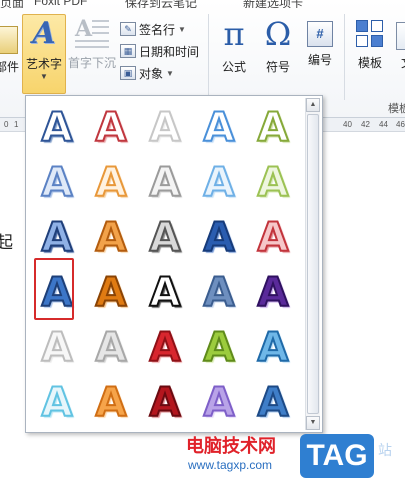 This screenshot has width=405, height=491. Describe the element at coordinates (9, 67) in the screenshot. I see `quick-parts-label: 部件` at that location.